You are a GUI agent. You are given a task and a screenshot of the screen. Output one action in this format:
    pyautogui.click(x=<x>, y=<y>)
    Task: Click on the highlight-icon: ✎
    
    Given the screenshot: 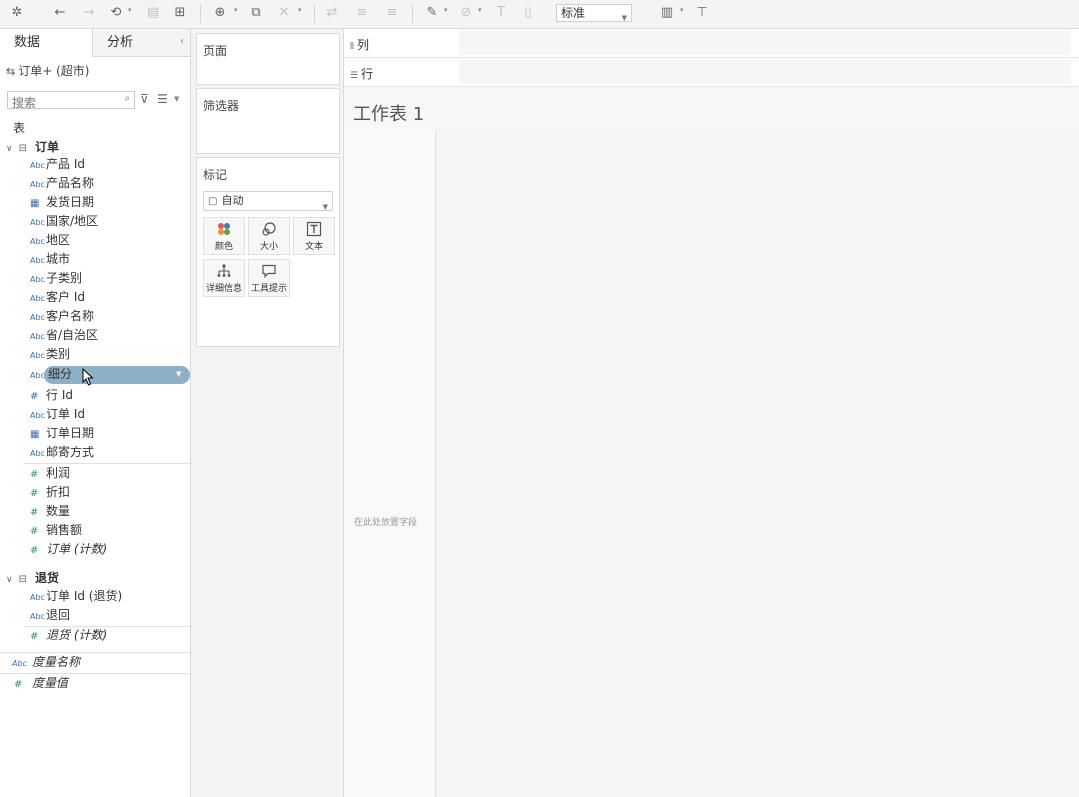 What is the action you would take?
    pyautogui.click(x=432, y=13)
    